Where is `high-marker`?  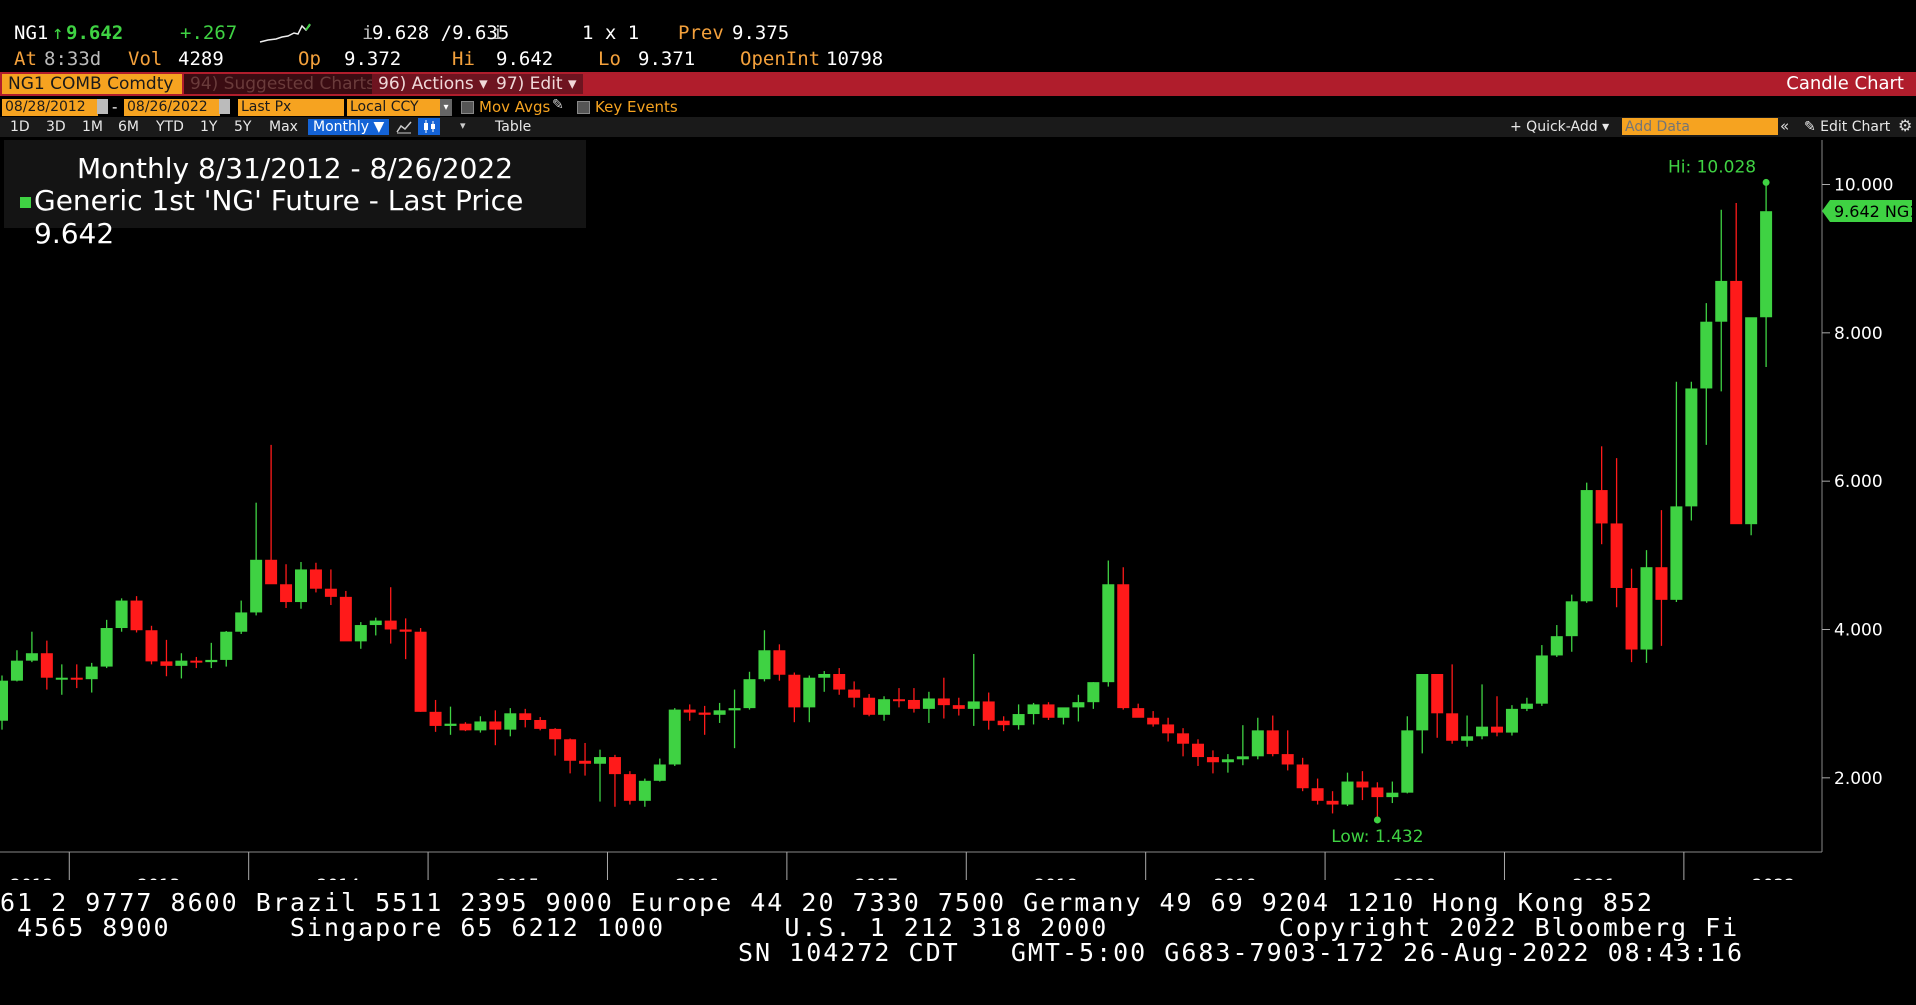 high-marker is located at coordinates (1766, 182).